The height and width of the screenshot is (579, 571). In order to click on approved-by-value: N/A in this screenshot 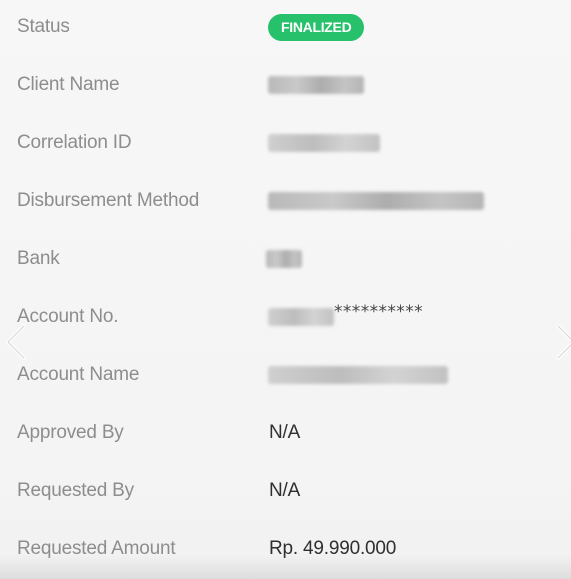, I will do `click(285, 432)`.